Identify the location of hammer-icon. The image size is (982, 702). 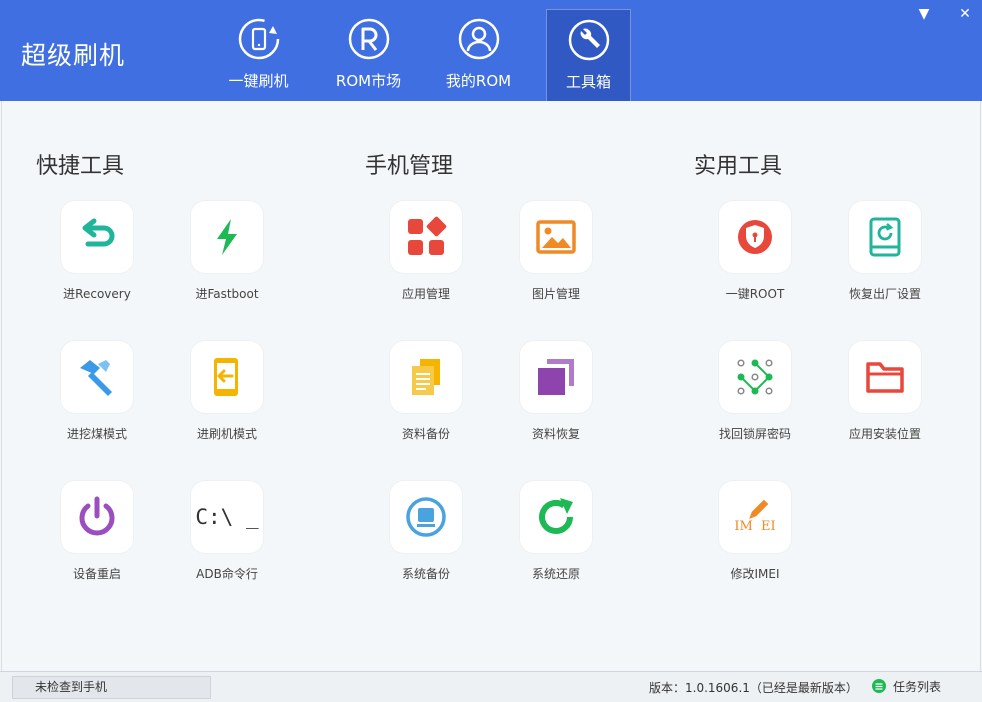
(96, 378).